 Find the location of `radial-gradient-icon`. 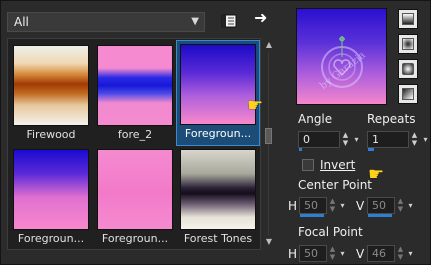

radial-gradient-icon is located at coordinates (408, 94).